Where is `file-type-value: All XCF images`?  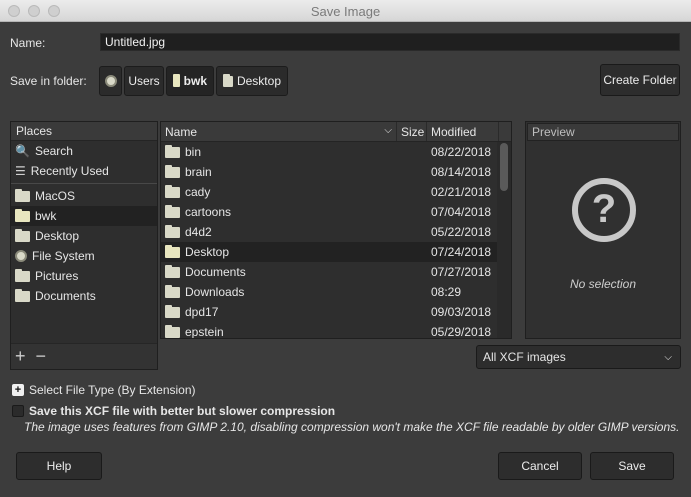 file-type-value: All XCF images is located at coordinates (524, 357).